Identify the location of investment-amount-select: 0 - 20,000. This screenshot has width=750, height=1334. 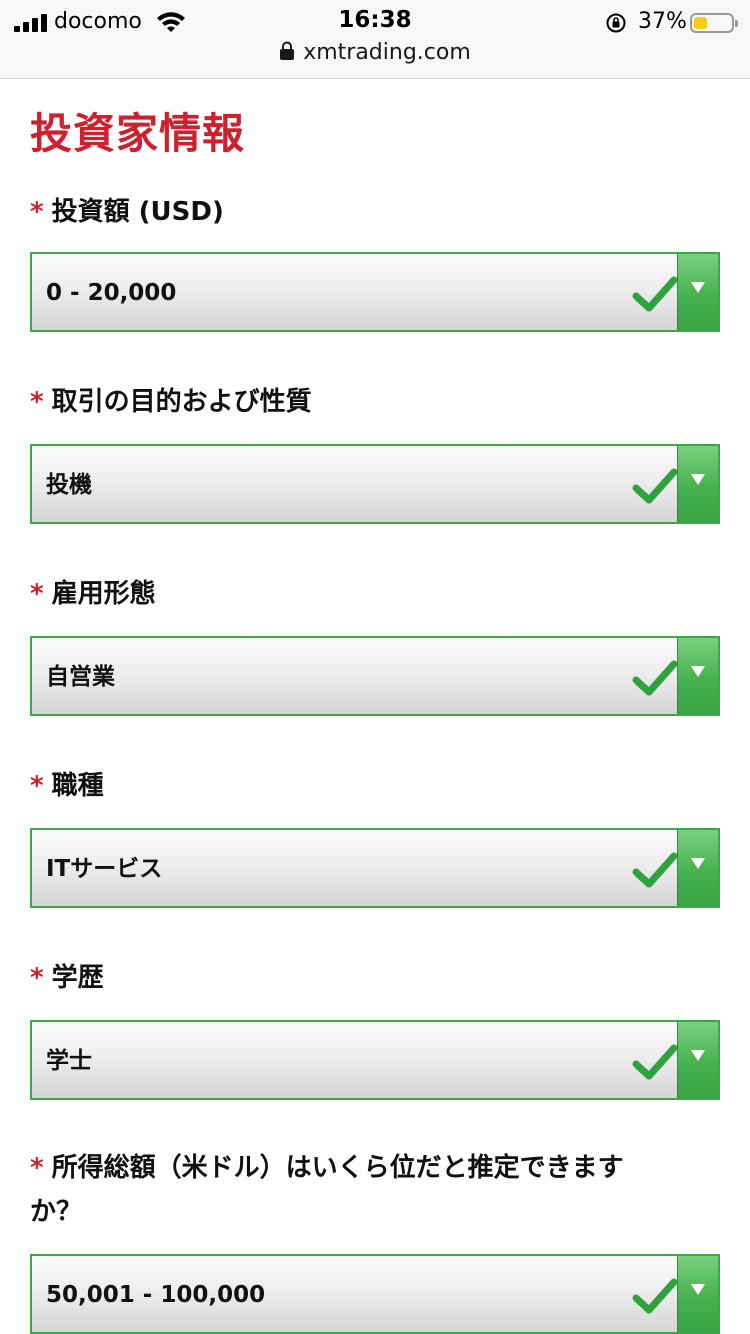
(375, 292).